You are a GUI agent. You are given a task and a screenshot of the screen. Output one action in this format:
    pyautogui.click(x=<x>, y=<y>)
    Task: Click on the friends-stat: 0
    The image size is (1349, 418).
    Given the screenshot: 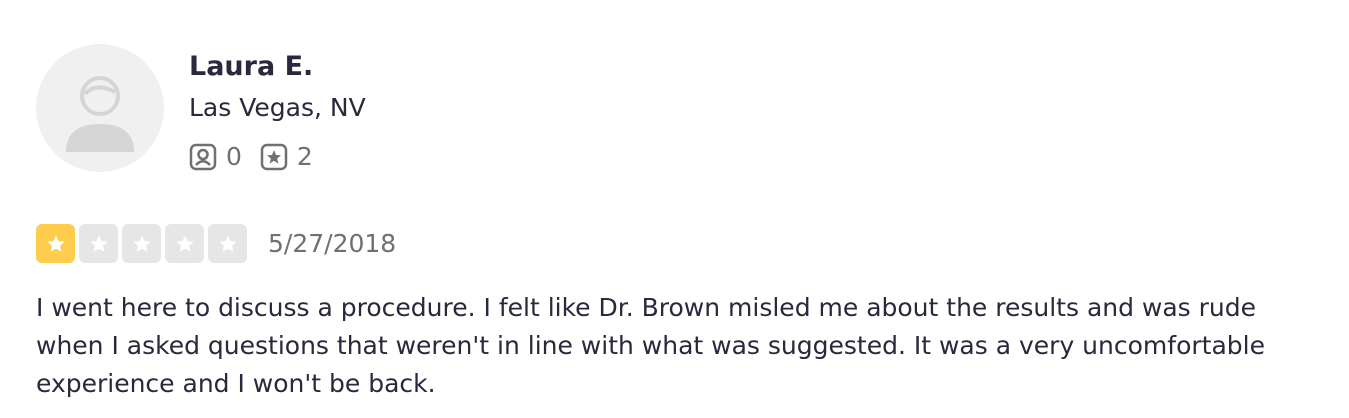 What is the action you would take?
    pyautogui.click(x=215, y=157)
    